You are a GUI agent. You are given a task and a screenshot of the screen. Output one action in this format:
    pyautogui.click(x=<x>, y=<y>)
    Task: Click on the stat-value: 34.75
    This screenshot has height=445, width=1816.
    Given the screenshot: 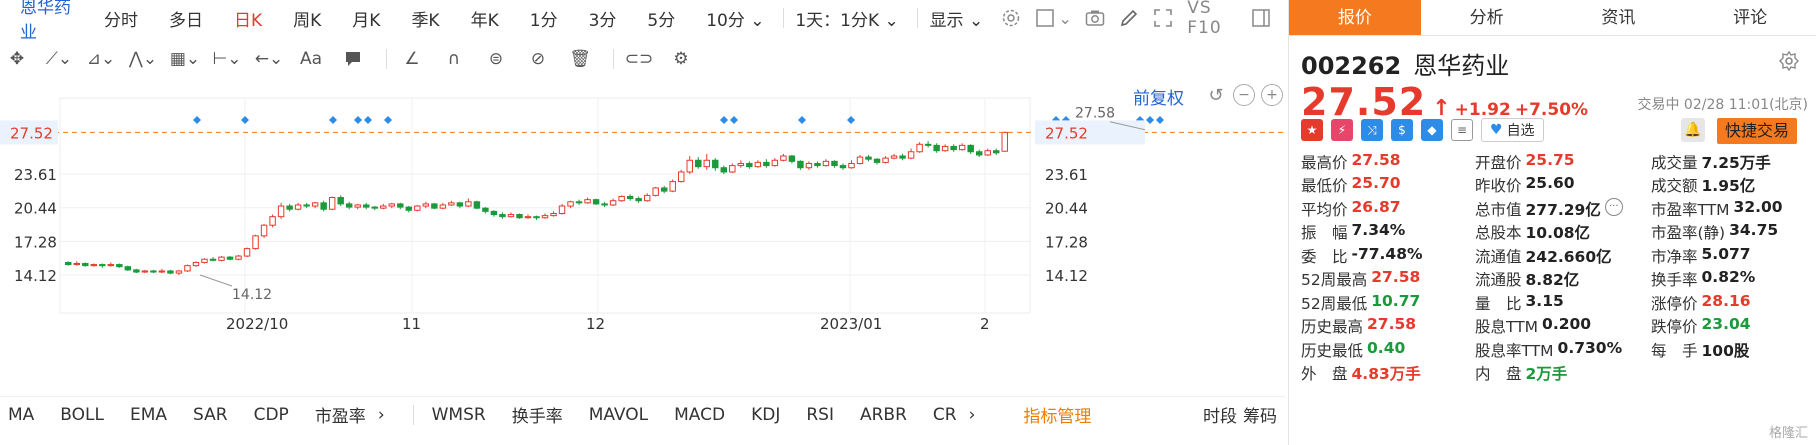 What is the action you would take?
    pyautogui.click(x=1754, y=230)
    